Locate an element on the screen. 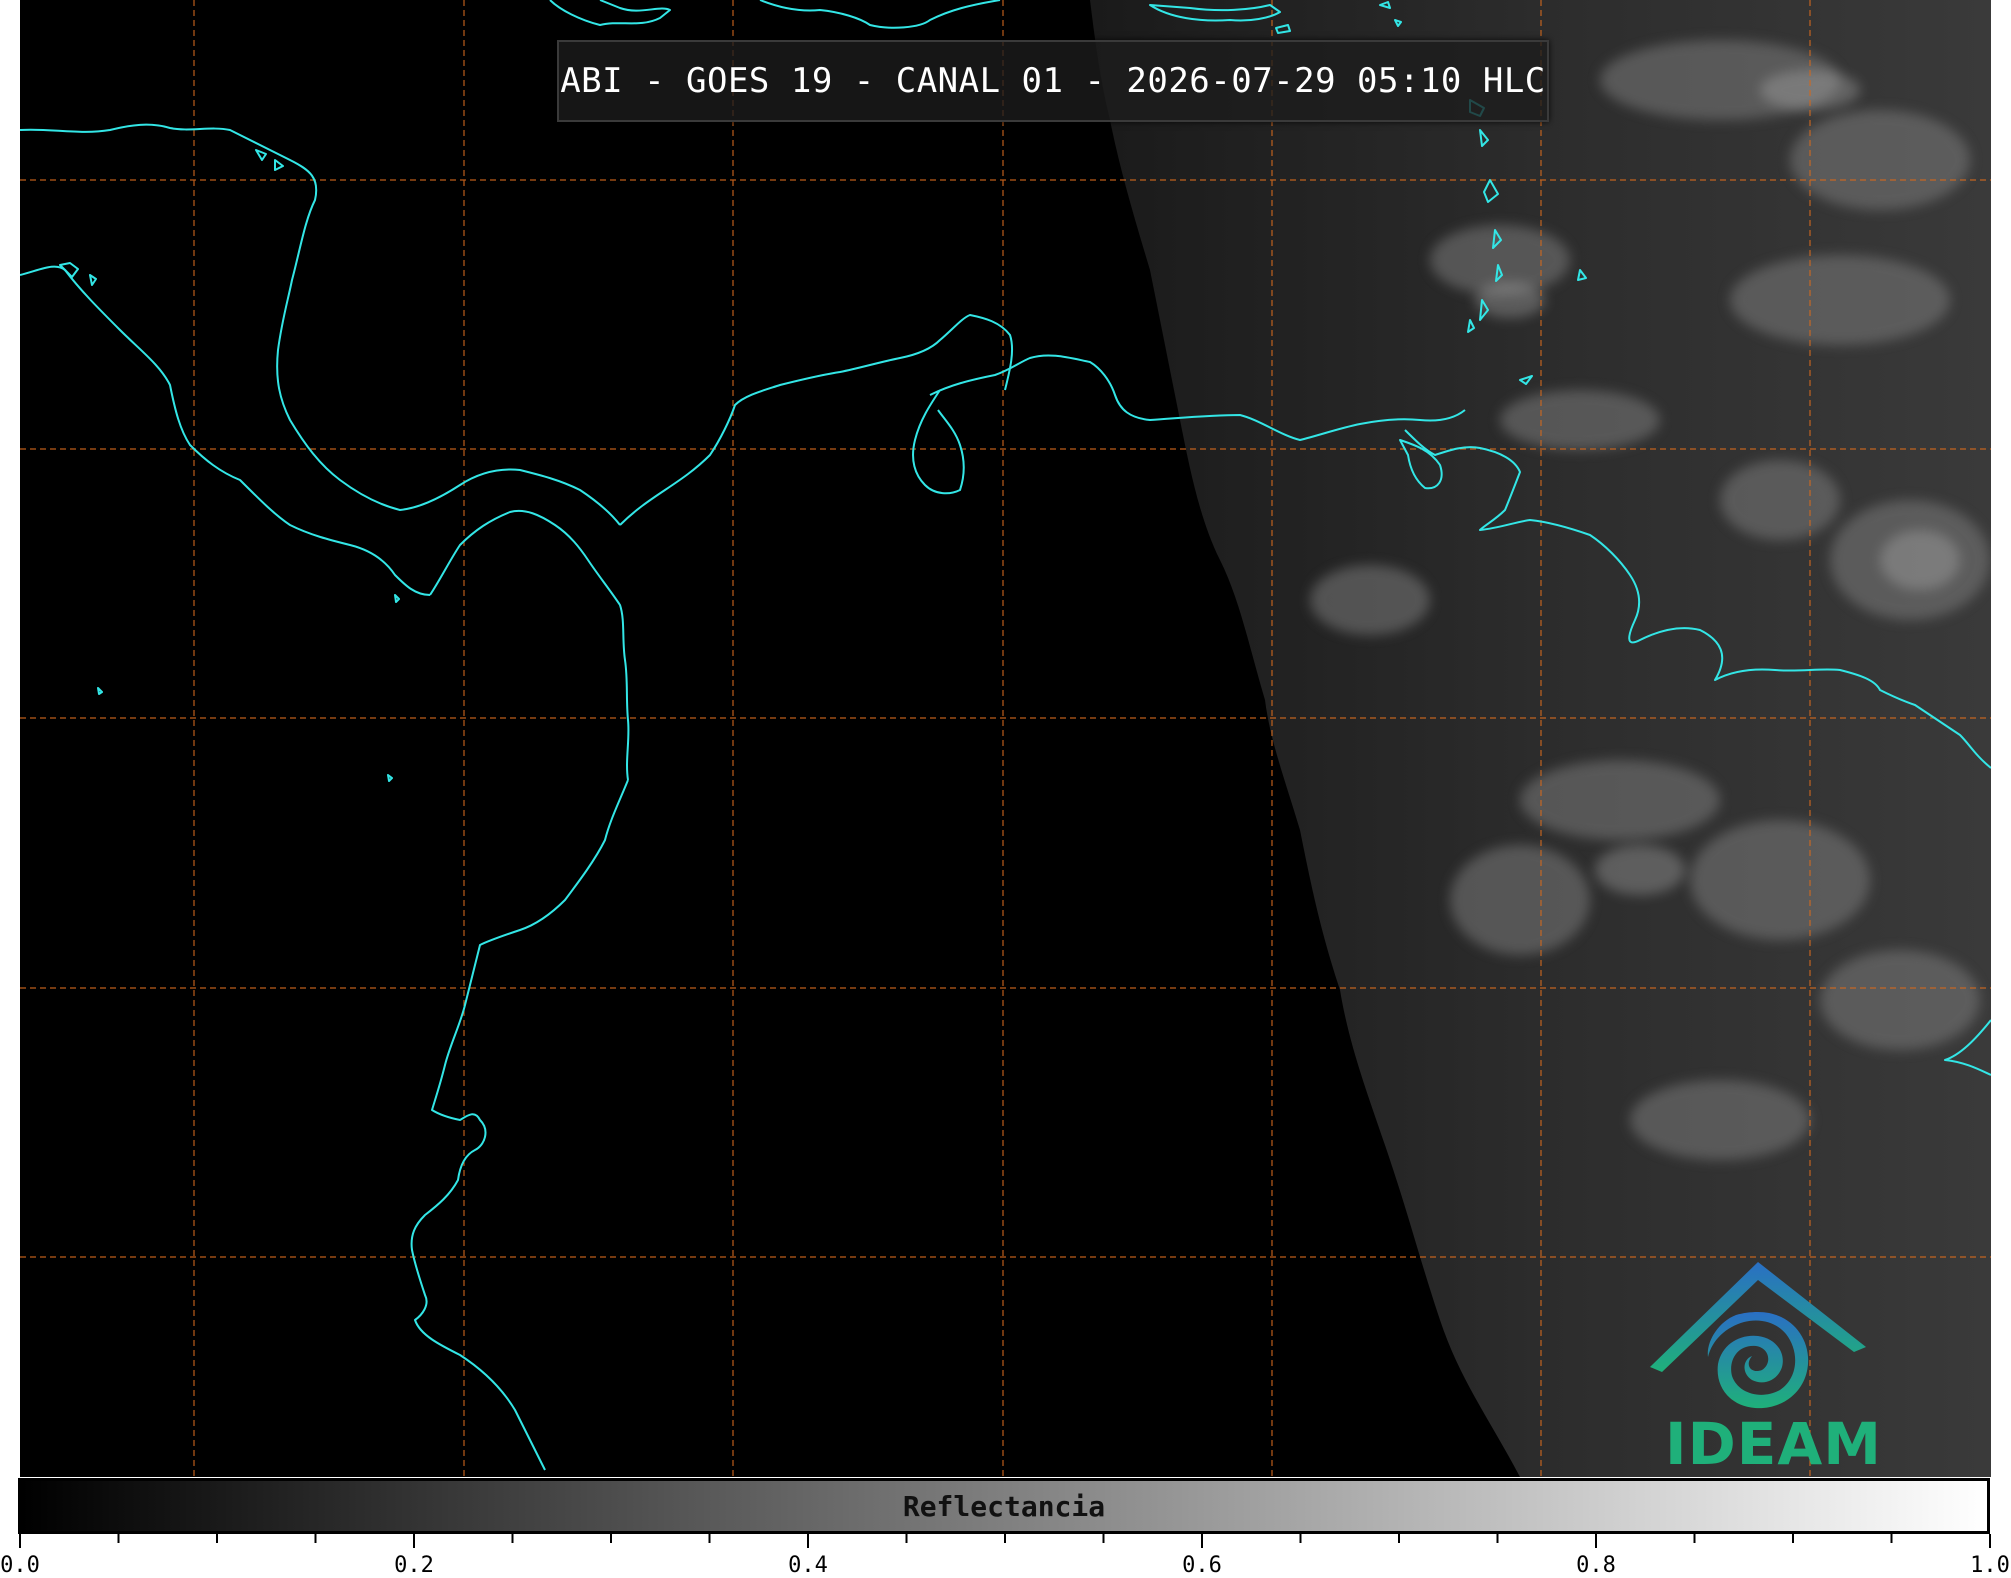  colorbar-tick-label: 0.6 is located at coordinates (1202, 1565).